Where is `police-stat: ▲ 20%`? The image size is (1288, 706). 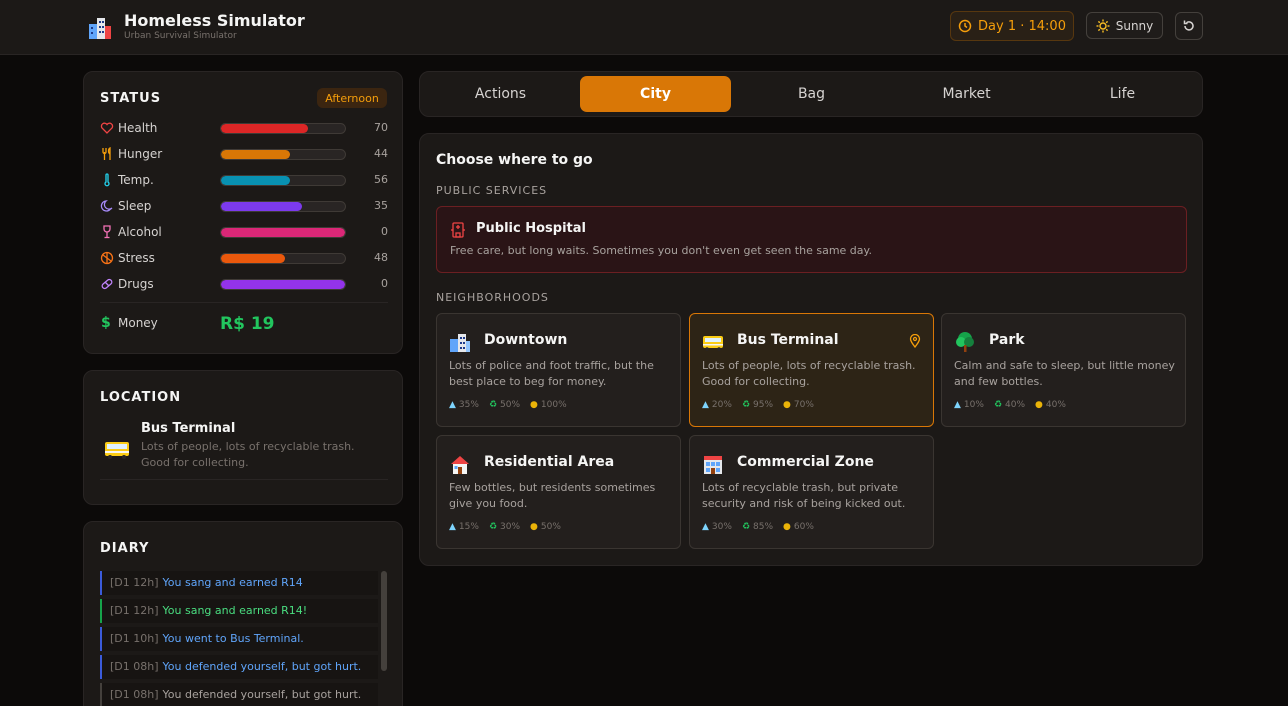
police-stat: ▲ 20% is located at coordinates (717, 405).